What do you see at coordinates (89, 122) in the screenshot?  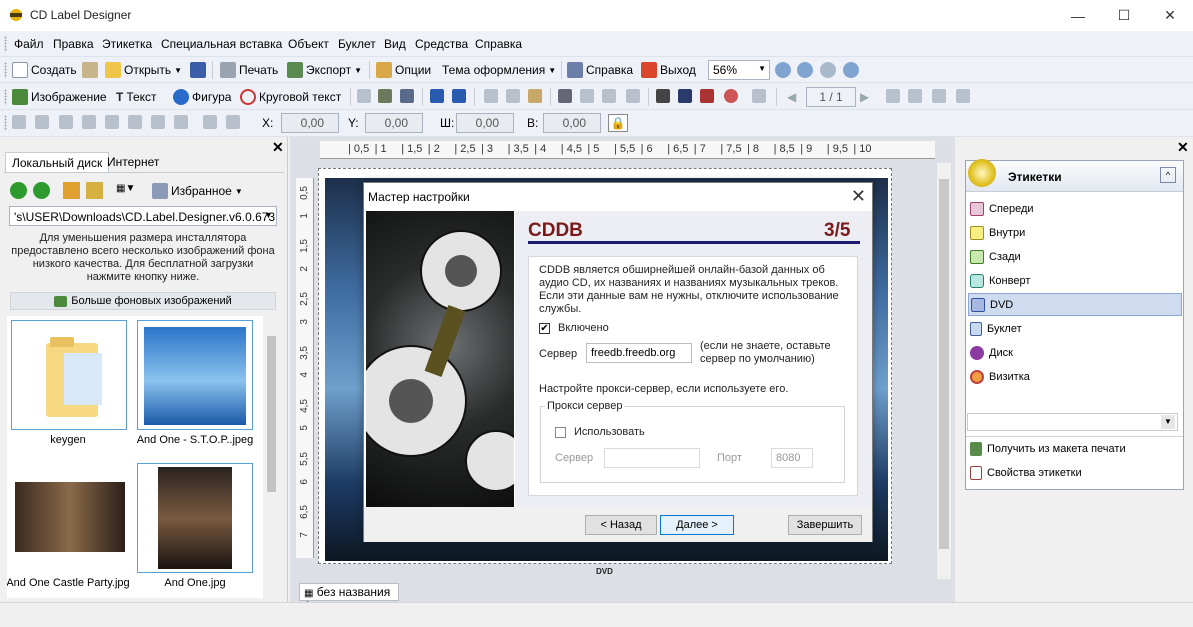 I see `align-top-icon` at bounding box center [89, 122].